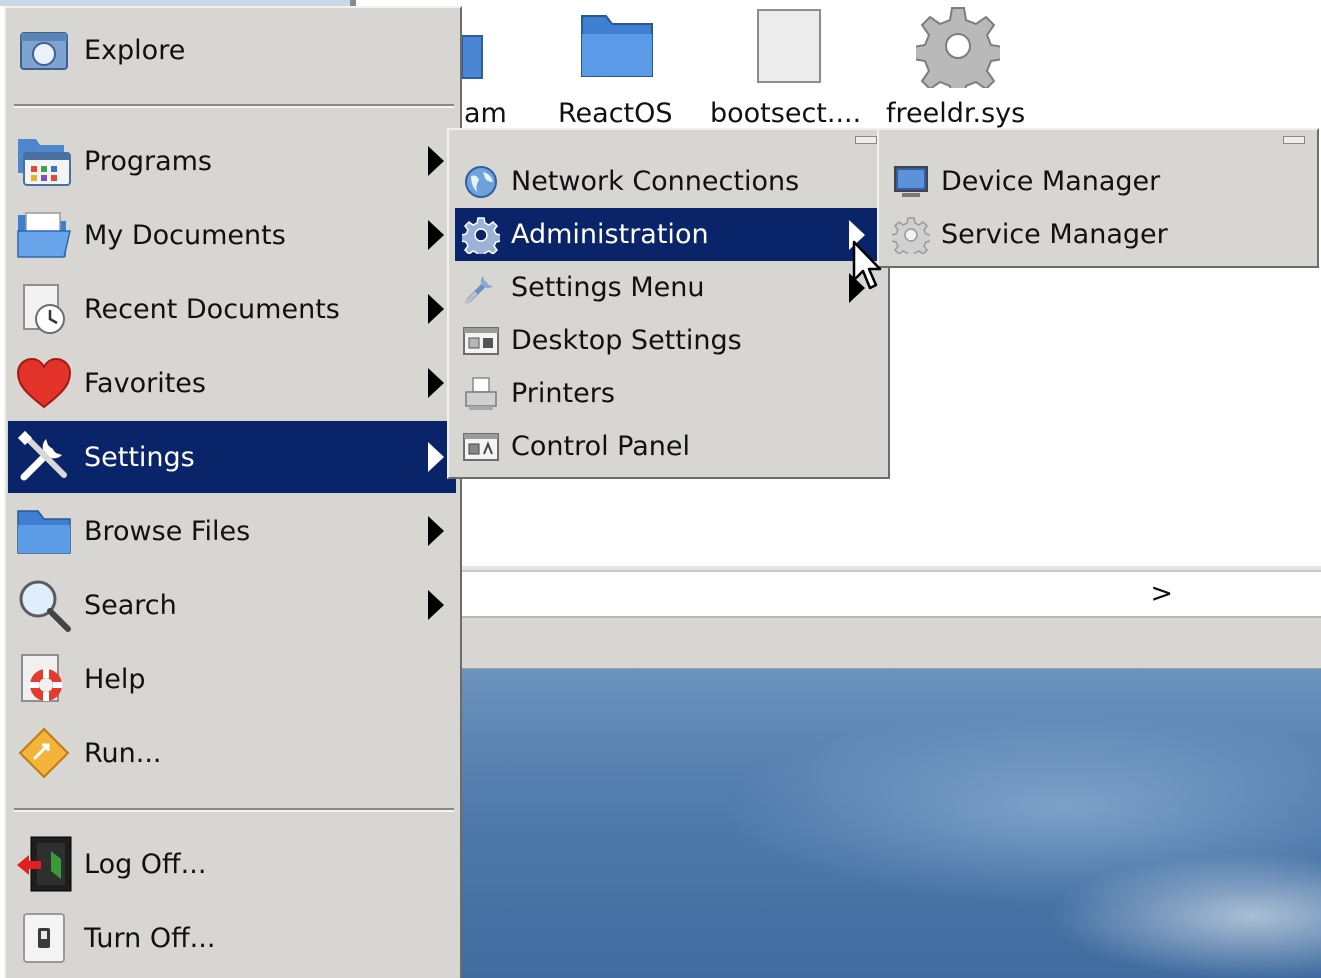 The image size is (1321, 978). What do you see at coordinates (481, 288) in the screenshot?
I see `wrench-icon` at bounding box center [481, 288].